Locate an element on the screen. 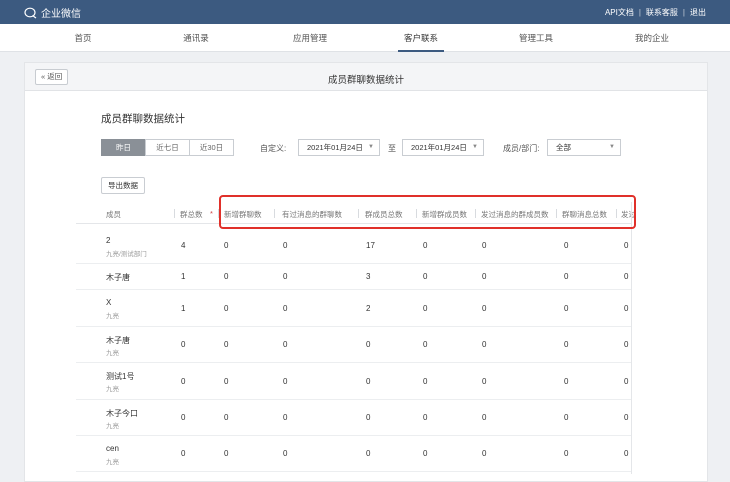 The height and width of the screenshot is (482, 730). table-cell: 1 is located at coordinates (183, 308).